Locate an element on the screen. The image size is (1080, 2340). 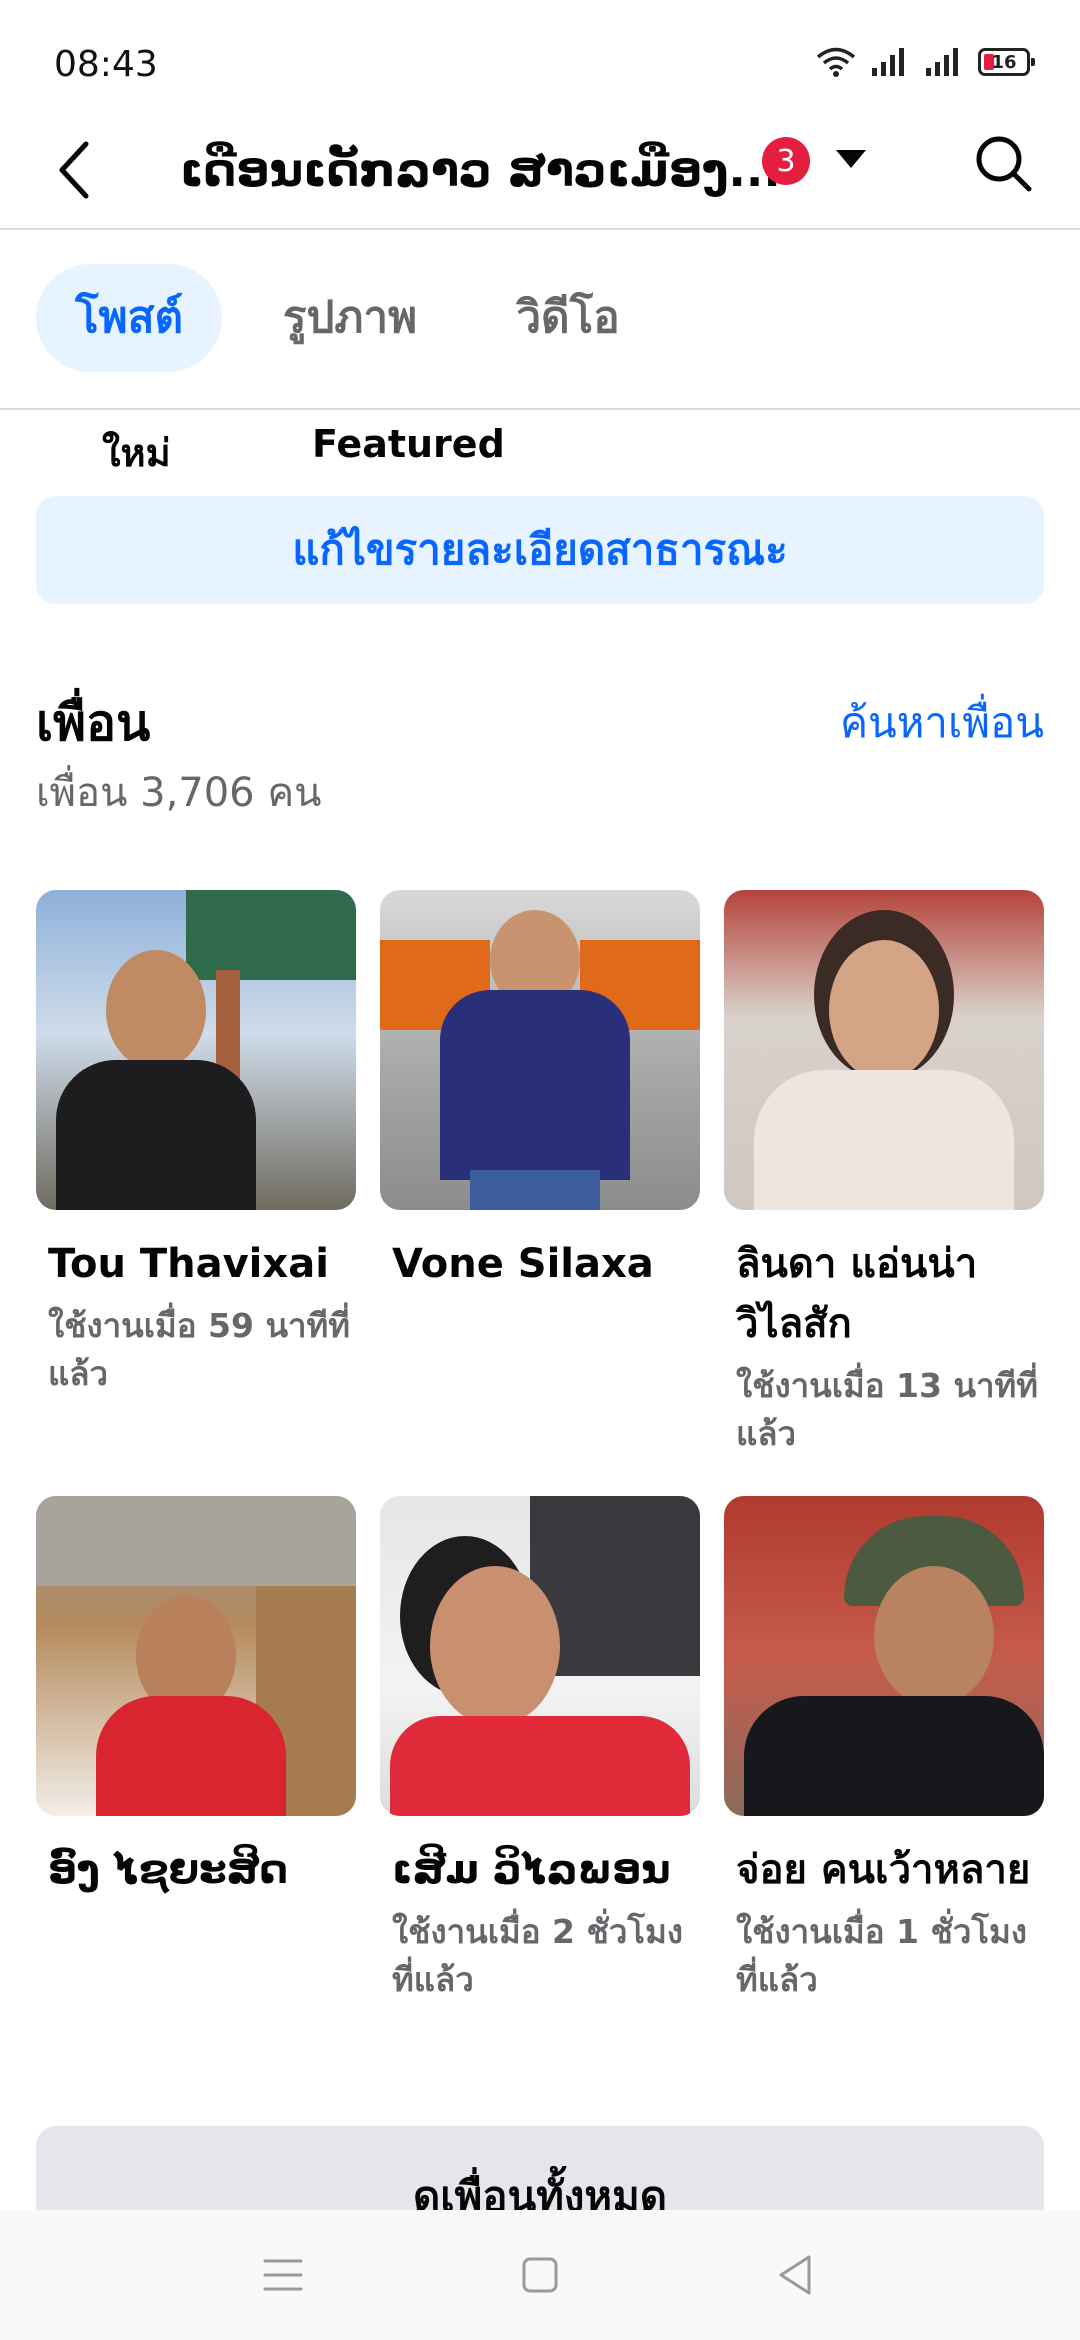
tab-photos: รูปภาพ is located at coordinates (350, 318).